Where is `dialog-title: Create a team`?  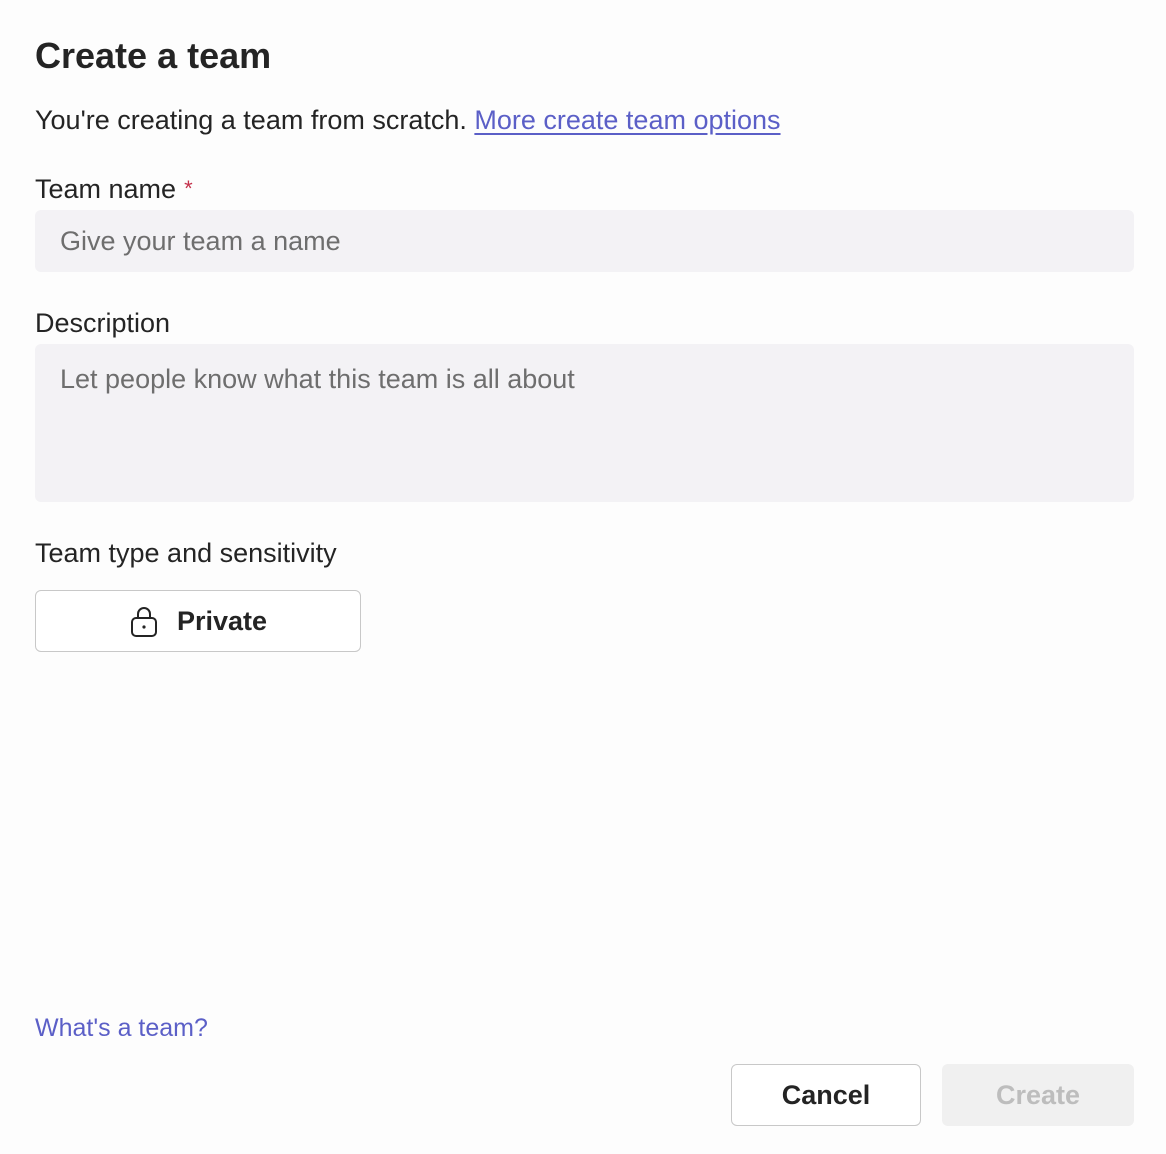 dialog-title: Create a team is located at coordinates (153, 55).